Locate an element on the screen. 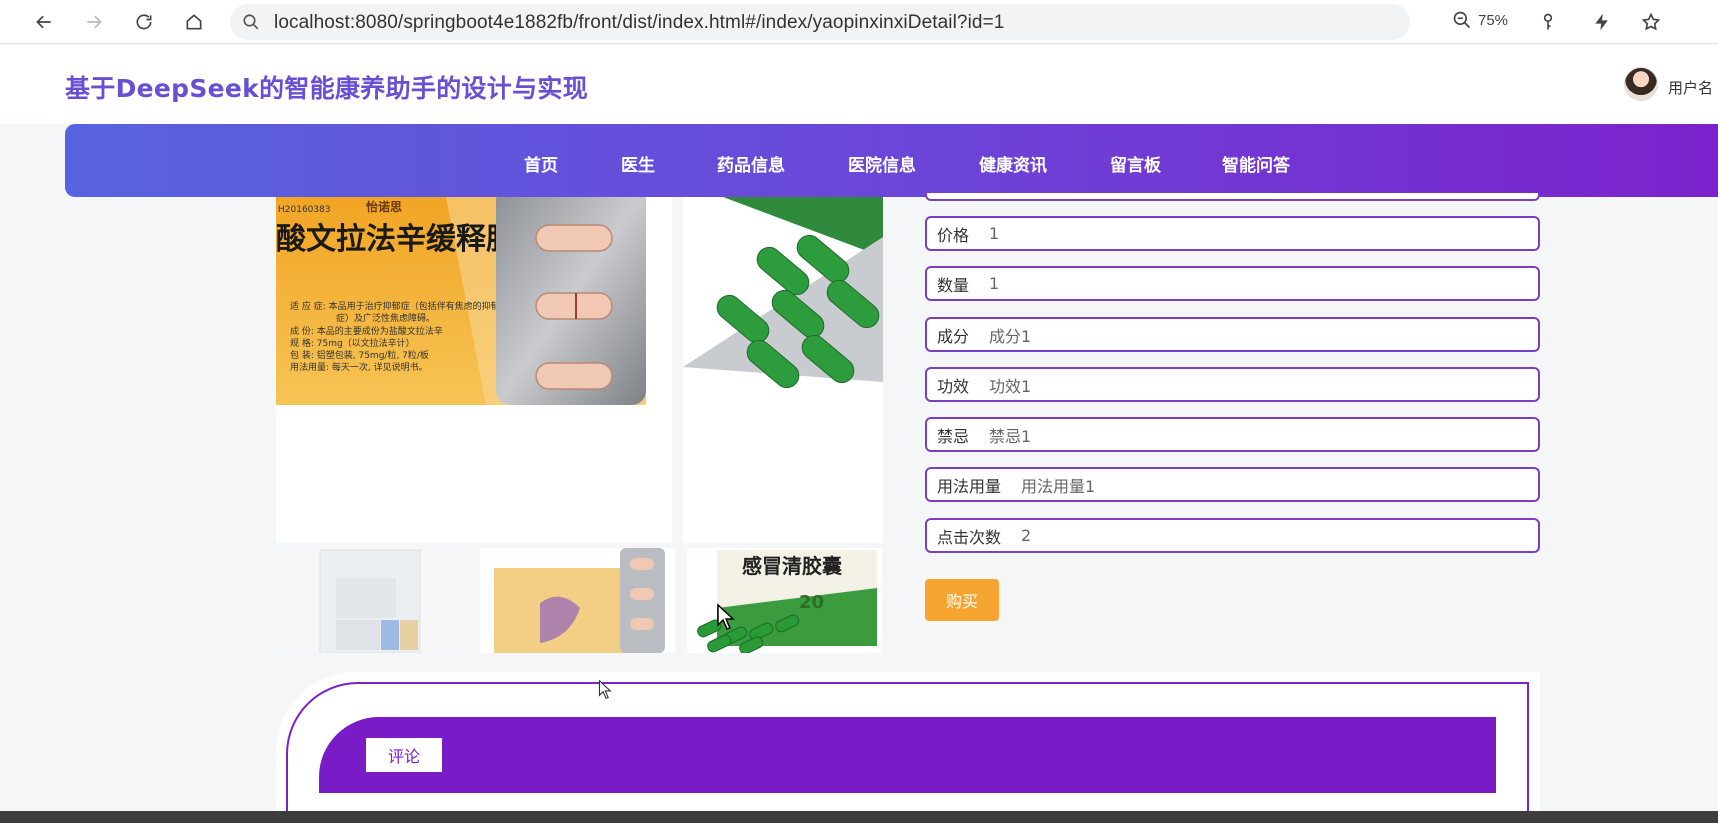 The image size is (1718, 823). comment-tab-bar is located at coordinates (907, 755).